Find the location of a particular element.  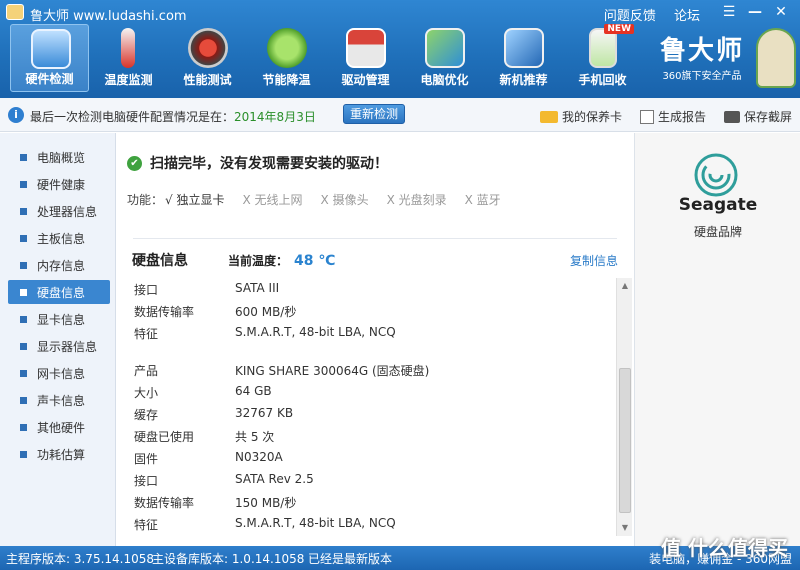

feature-item: X 无线上网 is located at coordinates (272, 200).